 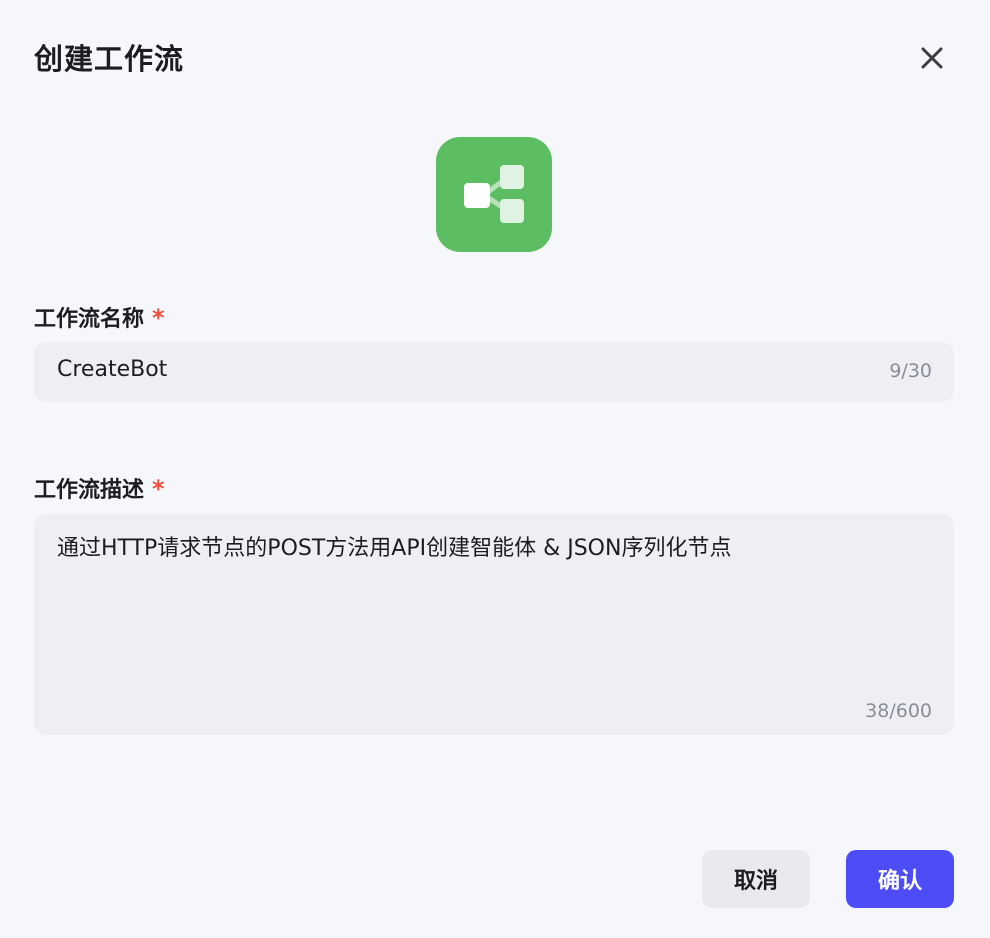 I want to click on workflow-avatar, so click(x=494, y=194).